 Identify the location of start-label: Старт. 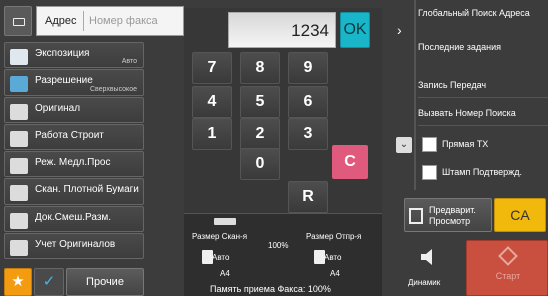
(508, 276).